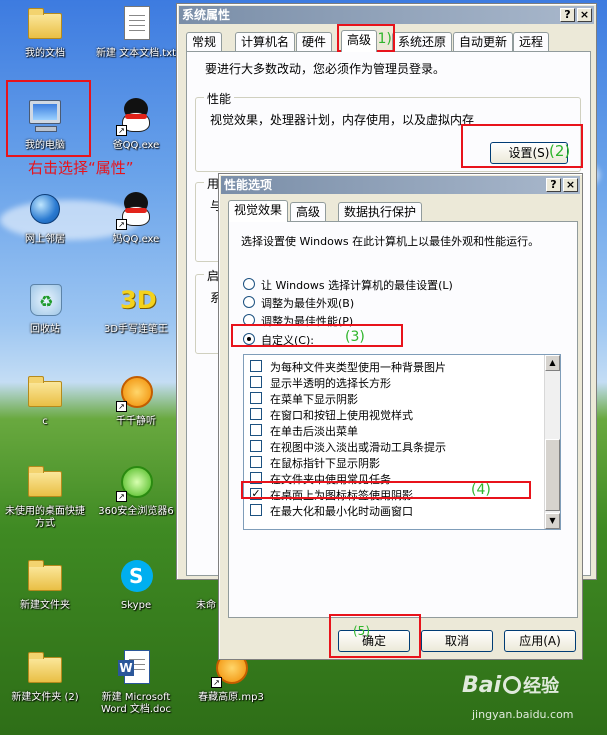 The height and width of the screenshot is (735, 607). Describe the element at coordinates (540, 641) in the screenshot. I see `apply-button: 应用(A)` at that location.